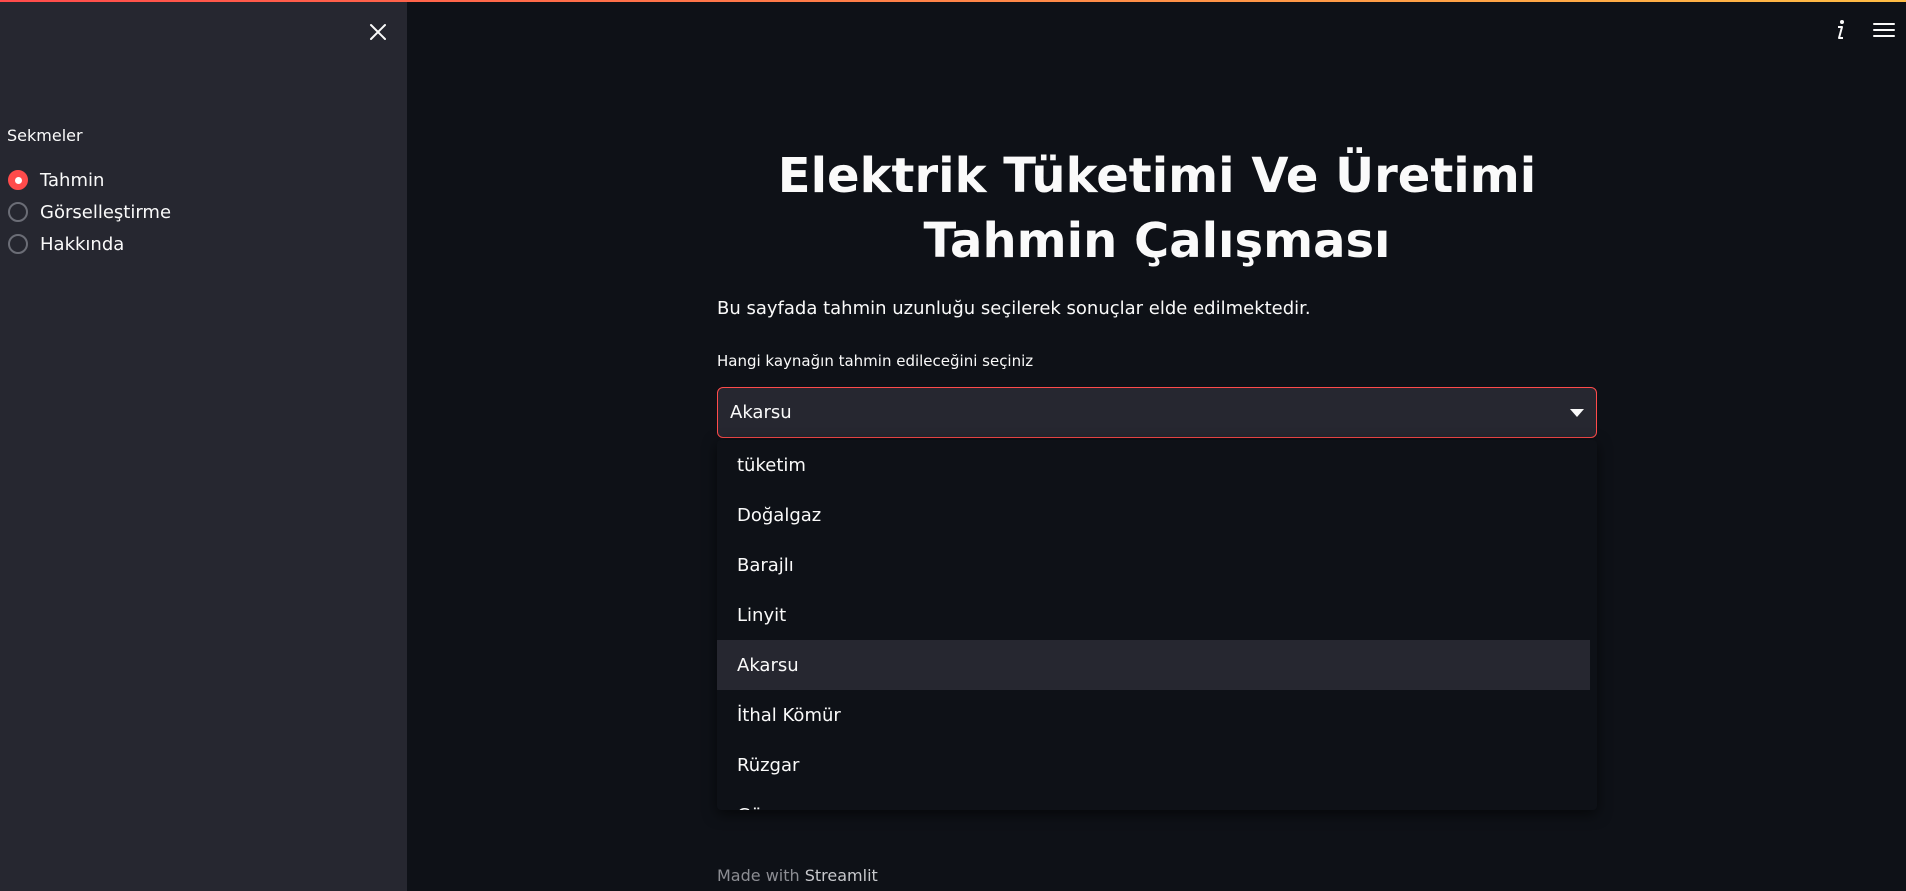 This screenshot has width=1906, height=891. Describe the element at coordinates (1153, 715) in the screenshot. I see `dropdown-option: İthal Kömür` at that location.